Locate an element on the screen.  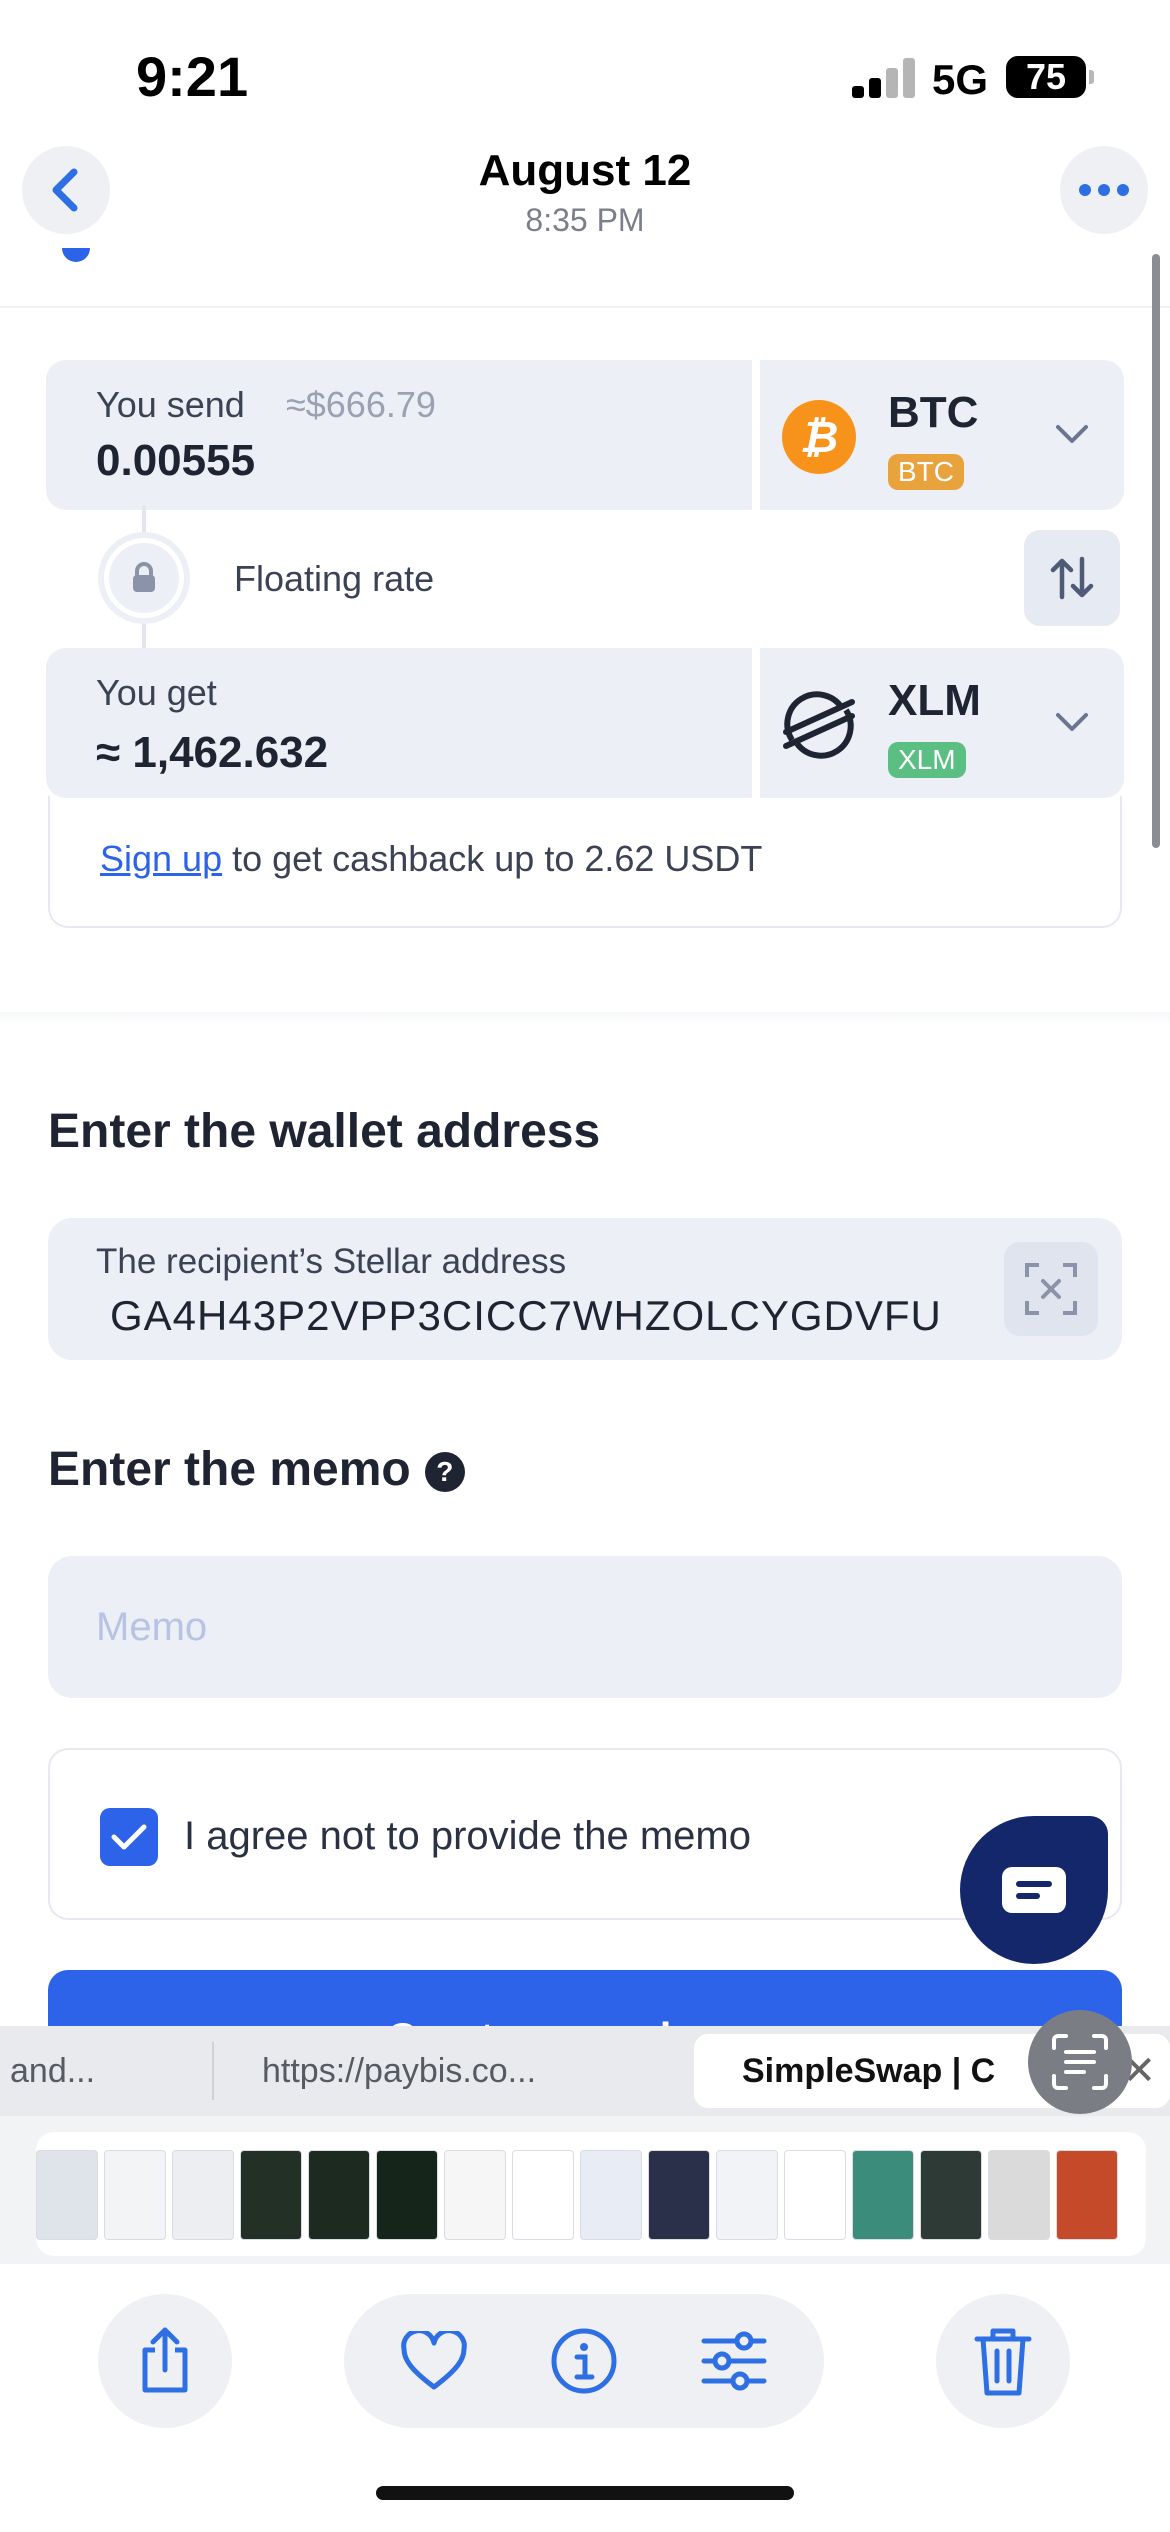
get-amount-field: You get ≈ 1,462.632 is located at coordinates (399, 723).